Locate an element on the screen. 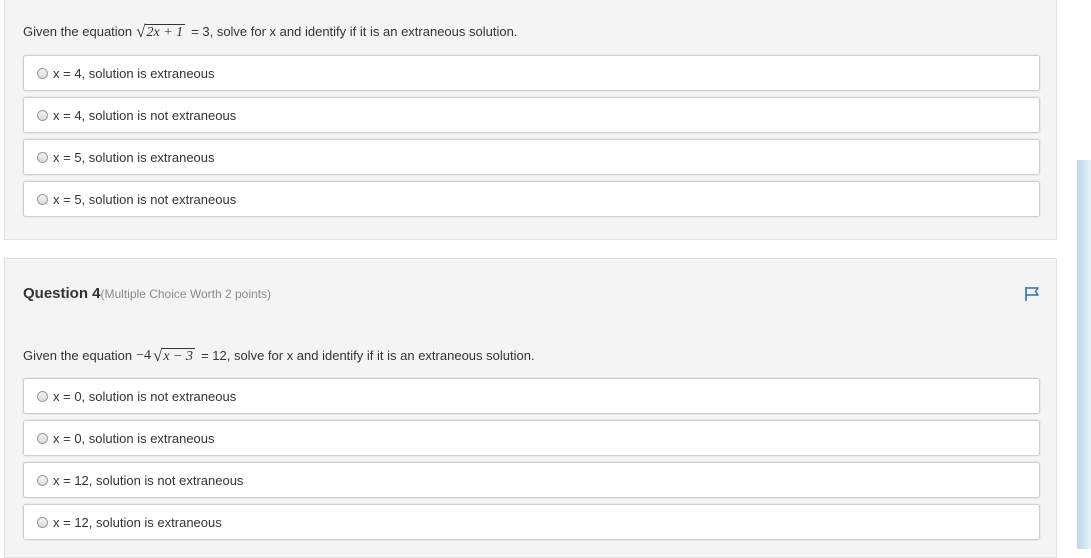 Image resolution: width=1091 pixels, height=558 pixels. answer-option: x = 5, solution is extraneous is located at coordinates (531, 157).